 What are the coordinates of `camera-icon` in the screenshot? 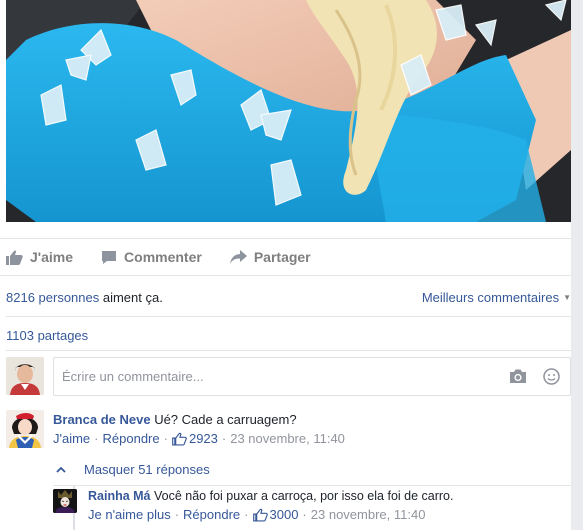 It's located at (518, 376).